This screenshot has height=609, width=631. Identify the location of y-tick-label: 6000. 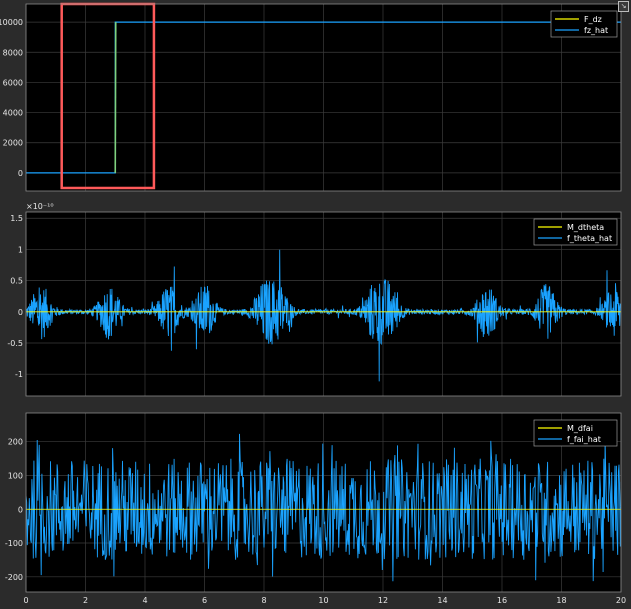
(13, 82).